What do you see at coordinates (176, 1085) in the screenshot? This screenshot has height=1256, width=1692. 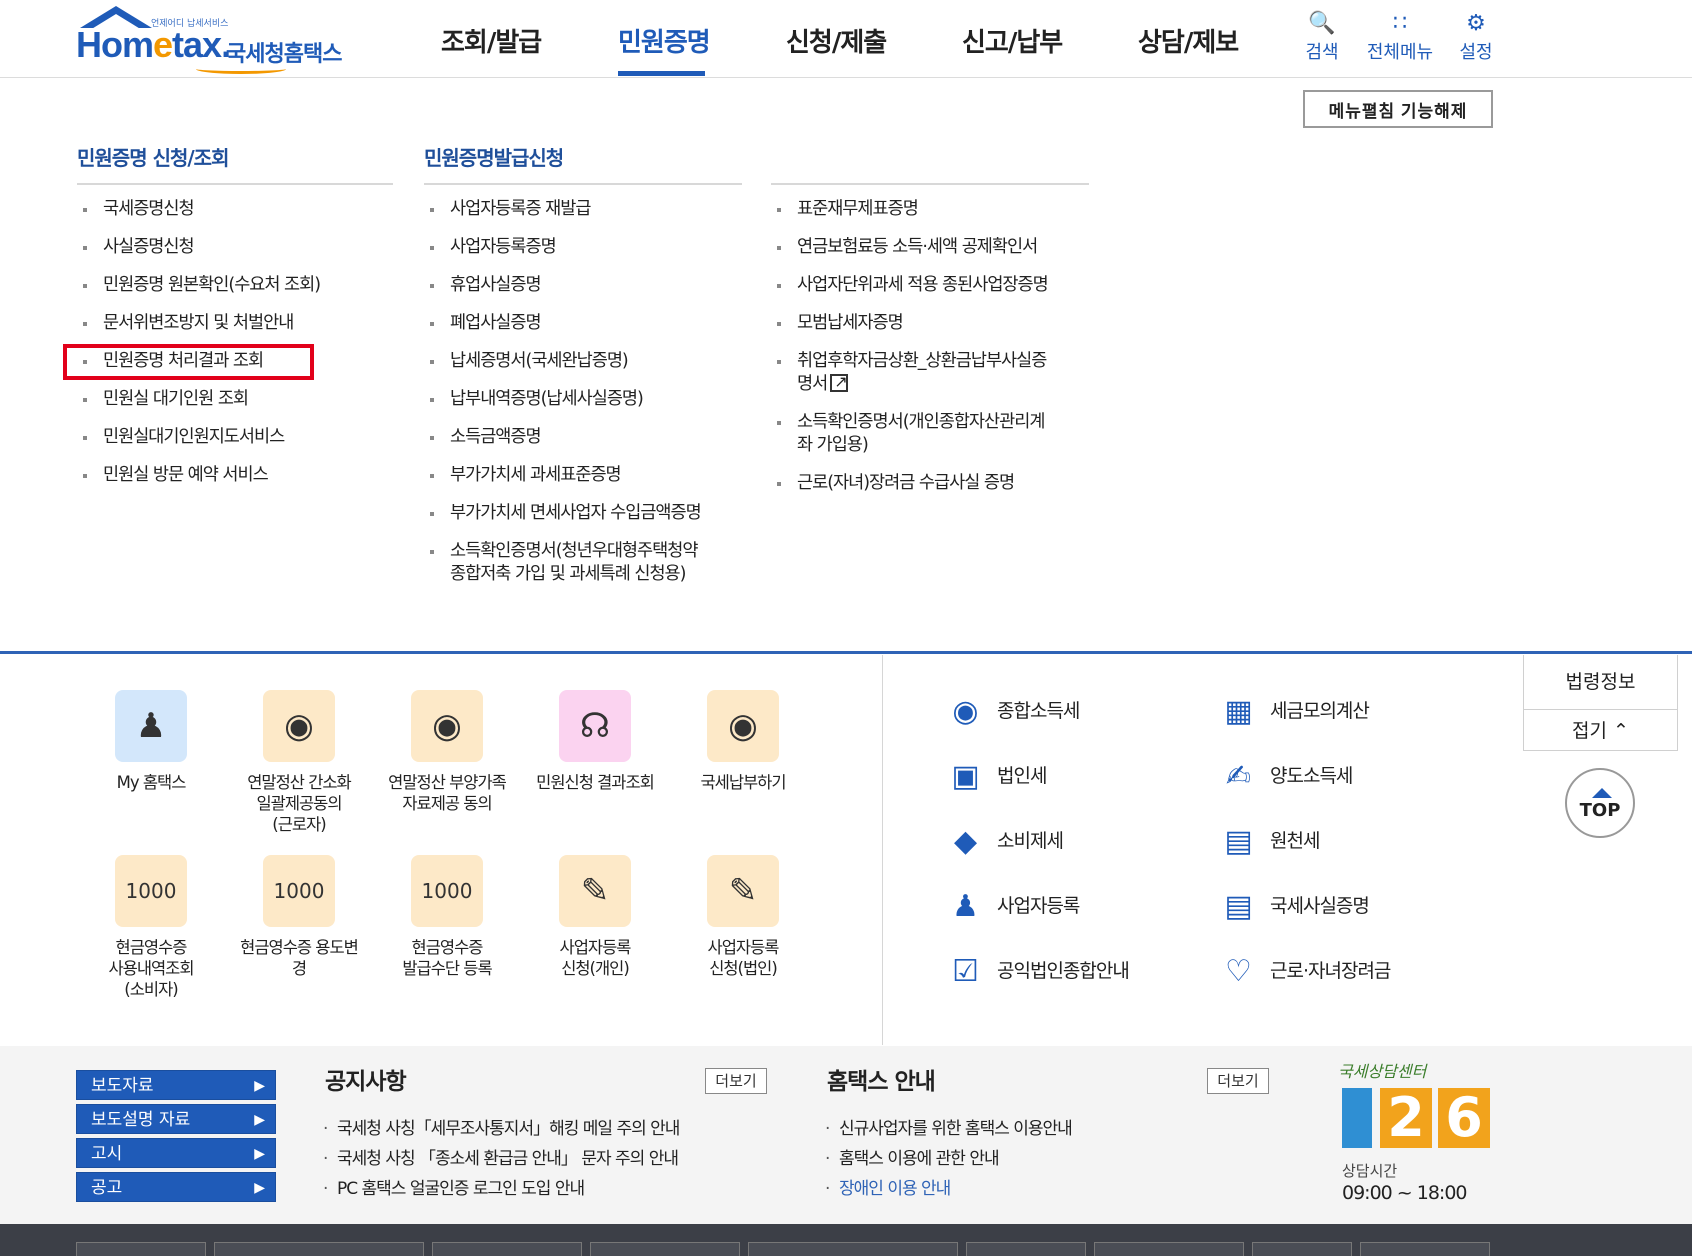 I see `press-release-link: 보도자료 ▶` at bounding box center [176, 1085].